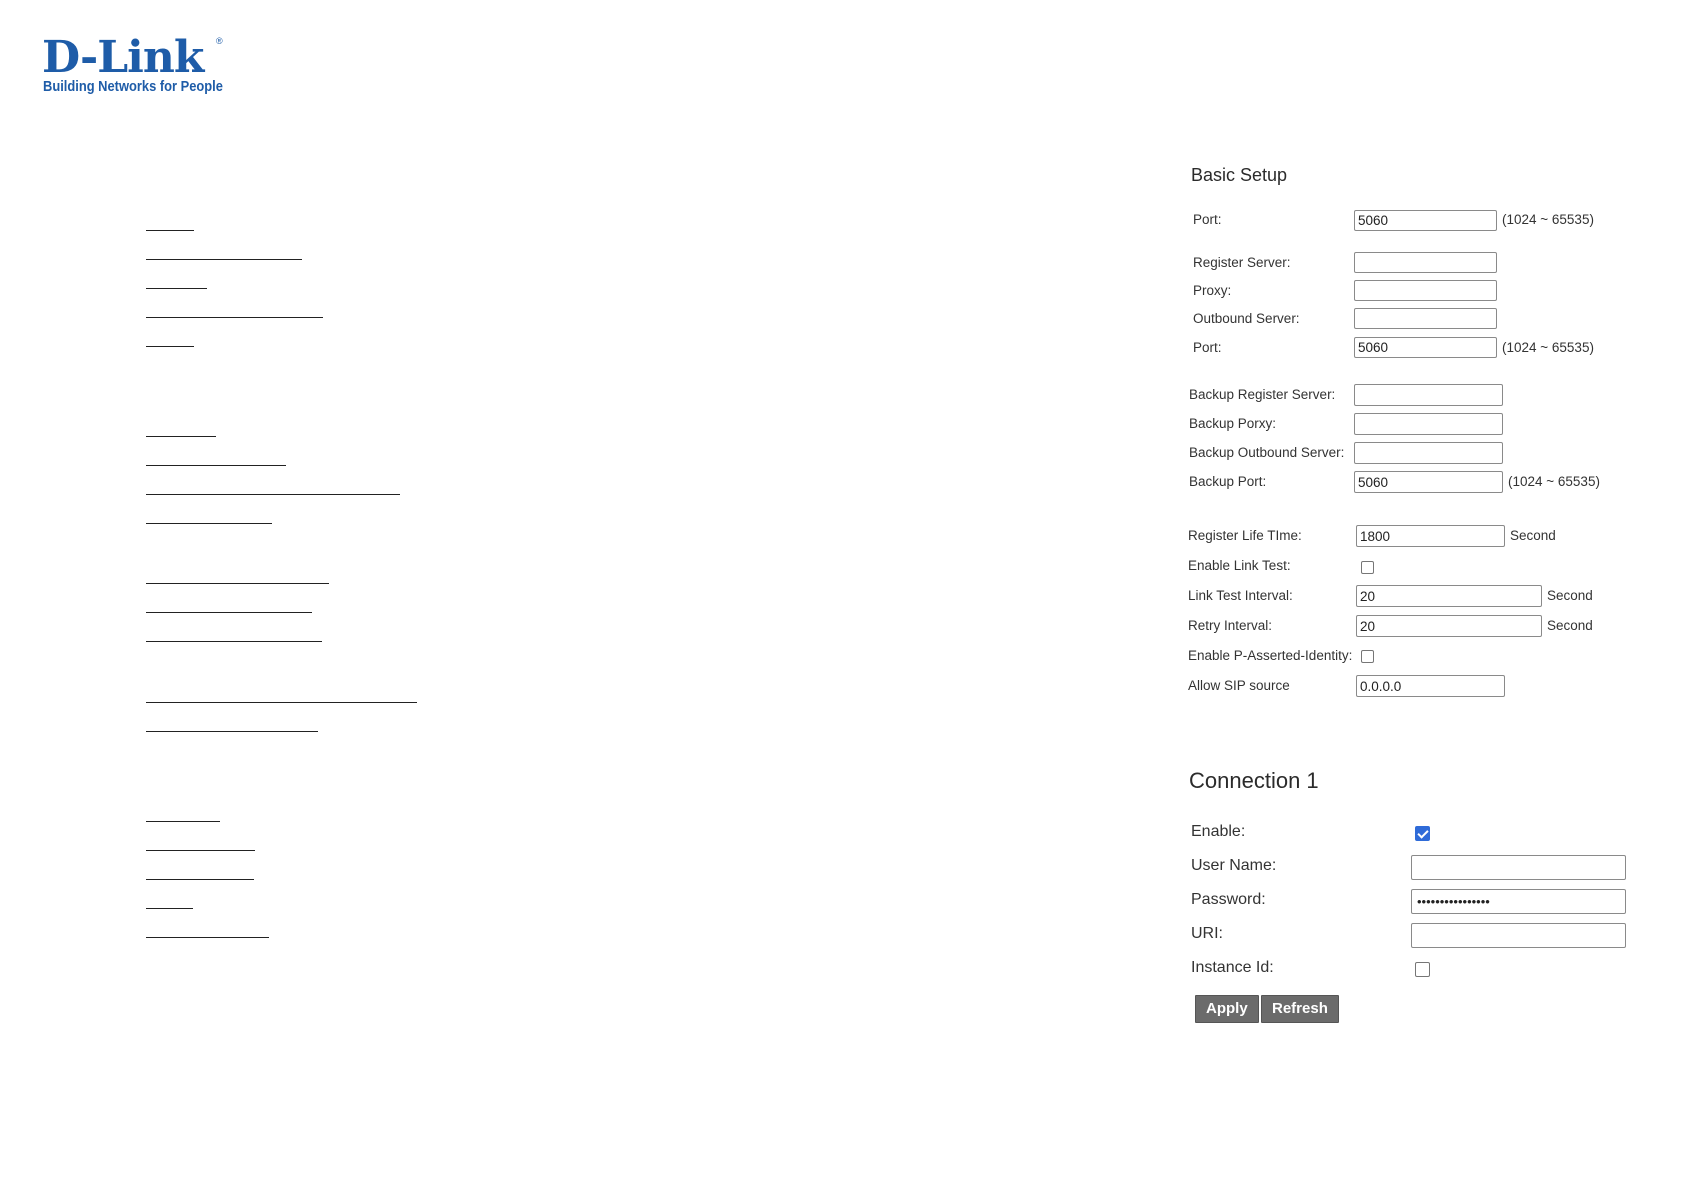 This screenshot has height=1191, width=1684. Describe the element at coordinates (1207, 933) in the screenshot. I see `uri-label: URI:` at that location.